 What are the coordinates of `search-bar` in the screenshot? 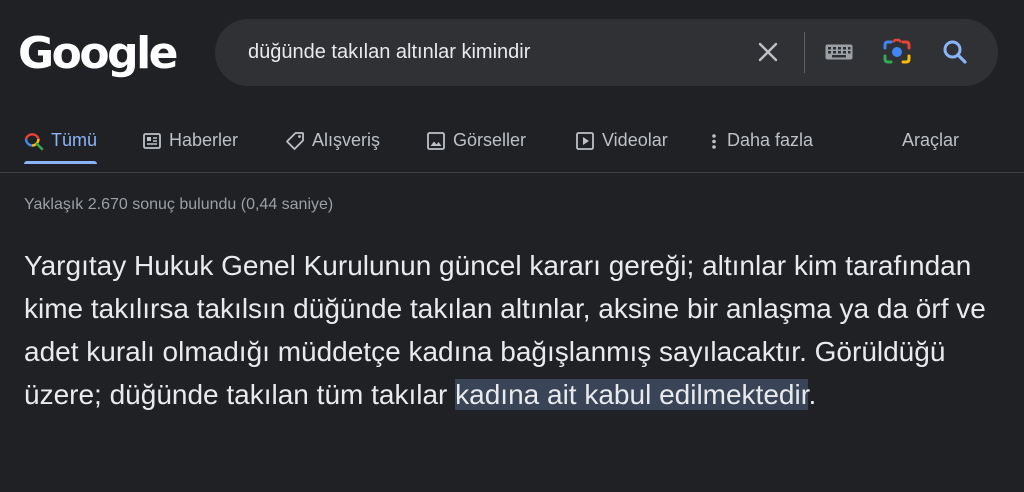 It's located at (606, 52).